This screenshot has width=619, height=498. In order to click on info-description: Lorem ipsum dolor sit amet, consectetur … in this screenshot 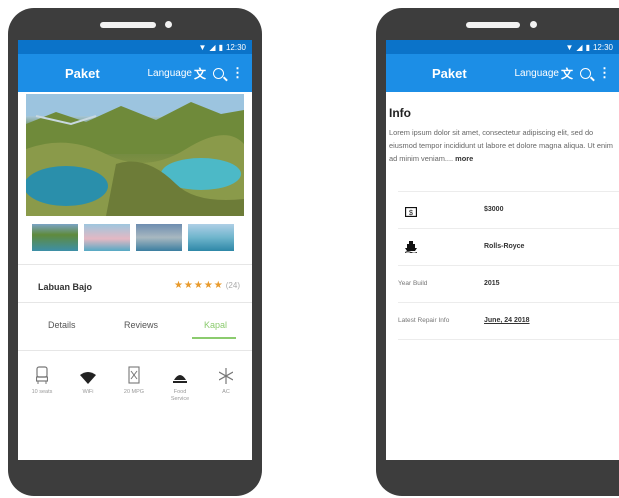, I will do `click(502, 145)`.